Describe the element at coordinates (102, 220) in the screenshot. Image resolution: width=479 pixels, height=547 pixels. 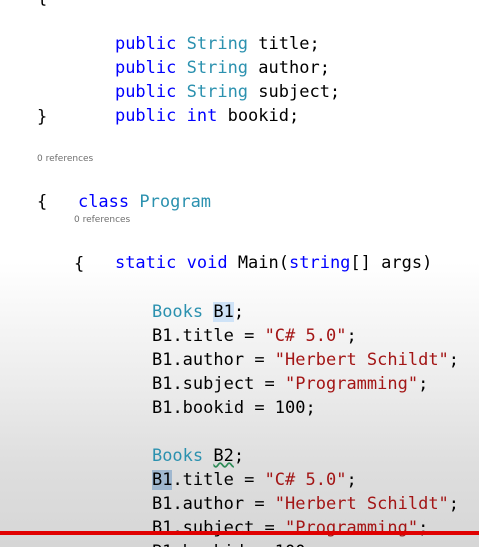
I see `codelens-main-references: 0 references` at that location.